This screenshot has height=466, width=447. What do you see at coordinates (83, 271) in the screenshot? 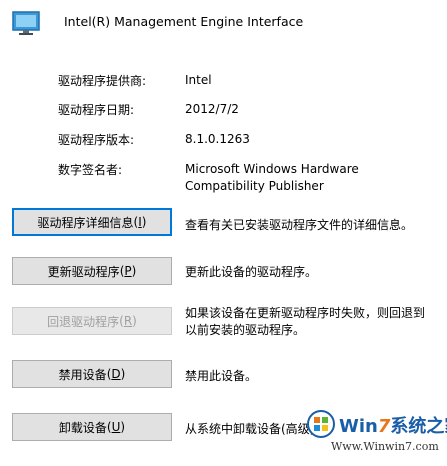
I see `update-driver-label: 更新驱动程序` at bounding box center [83, 271].